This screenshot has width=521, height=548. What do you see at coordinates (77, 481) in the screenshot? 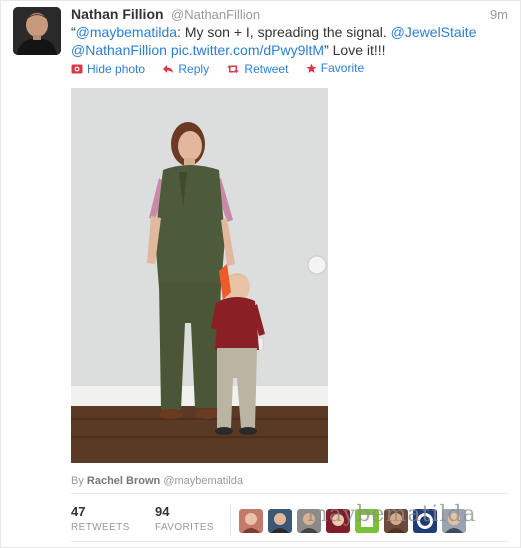
I see `credit-by: By` at bounding box center [77, 481].